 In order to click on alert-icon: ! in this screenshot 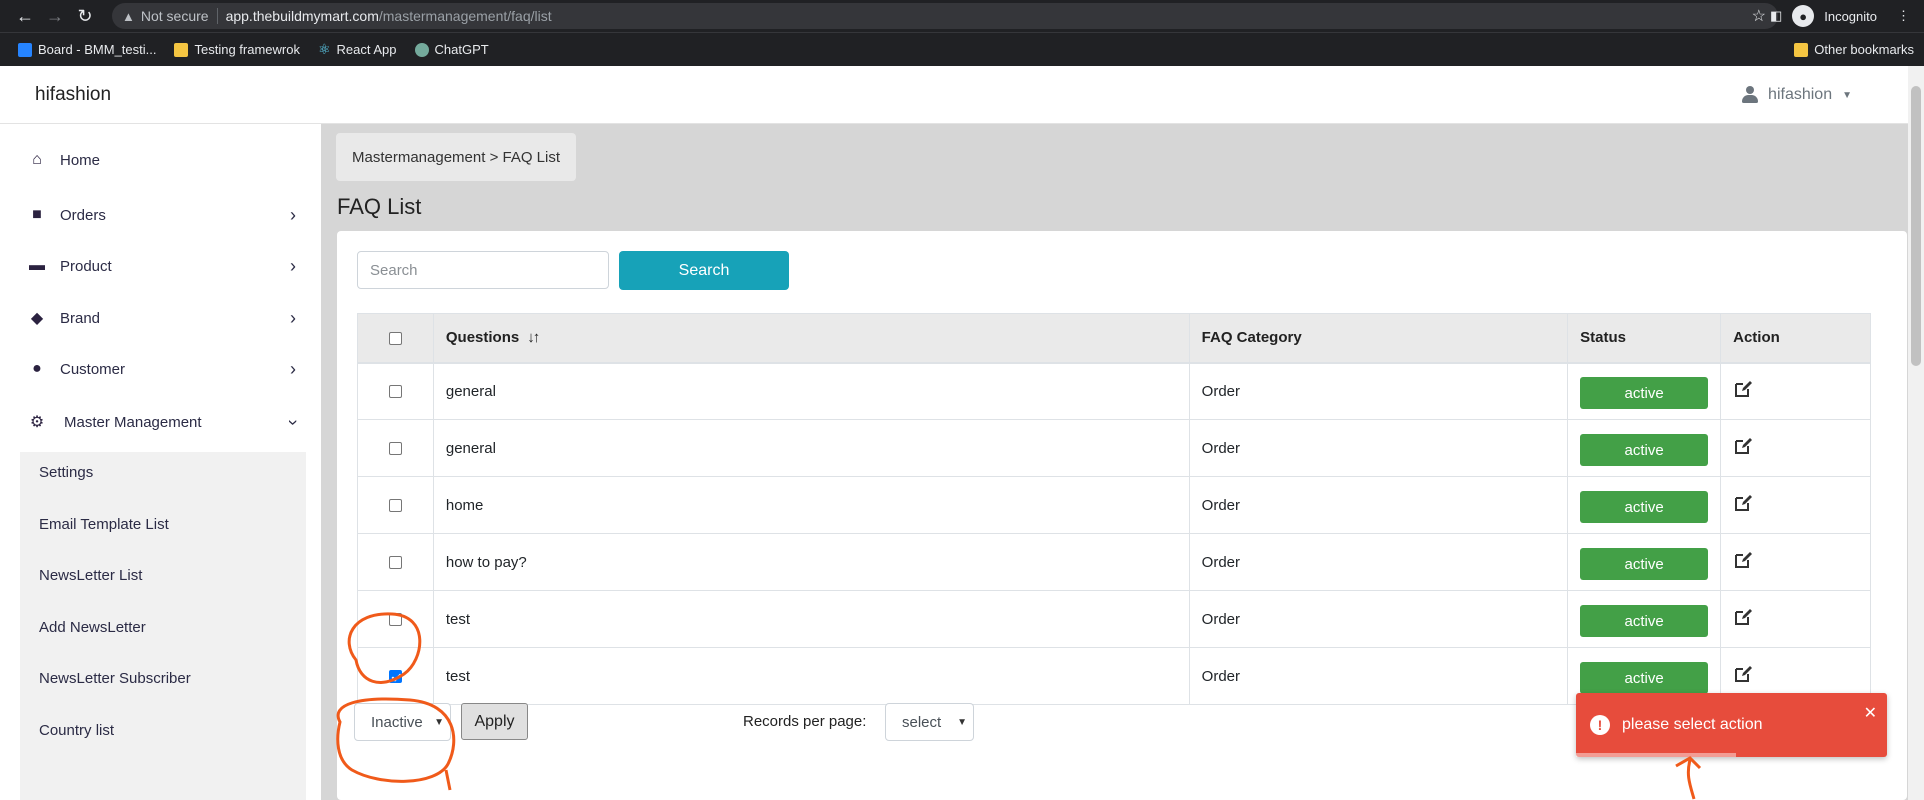, I will do `click(1600, 725)`.